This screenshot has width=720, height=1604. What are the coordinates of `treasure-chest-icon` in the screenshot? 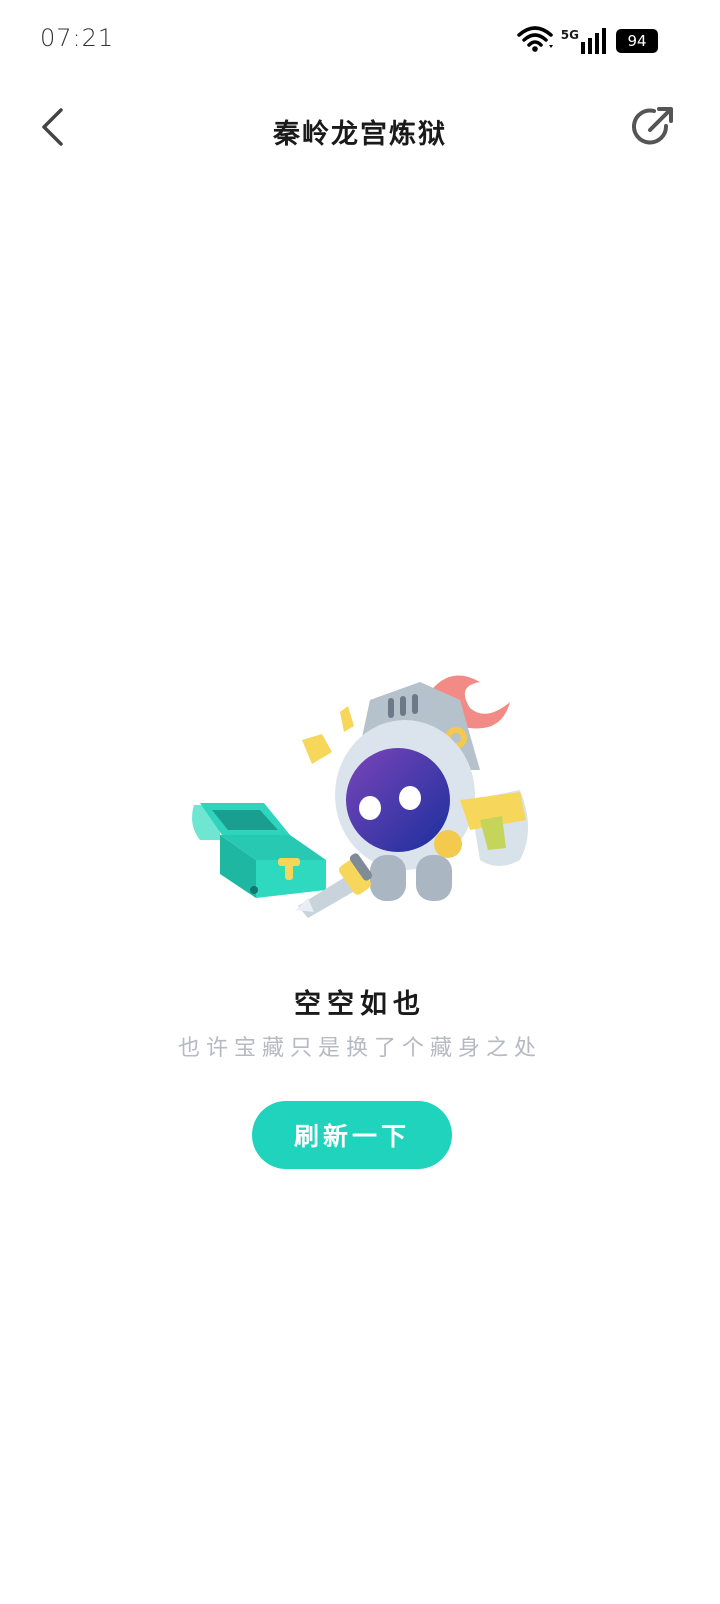 It's located at (259, 850).